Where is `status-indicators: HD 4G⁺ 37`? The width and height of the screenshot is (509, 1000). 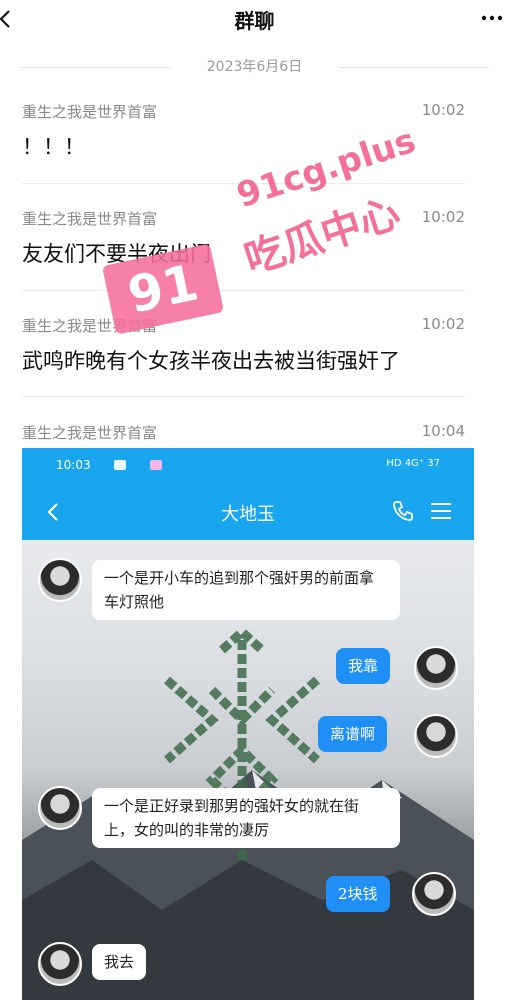 status-indicators: HD 4G⁺ 37 is located at coordinates (413, 463).